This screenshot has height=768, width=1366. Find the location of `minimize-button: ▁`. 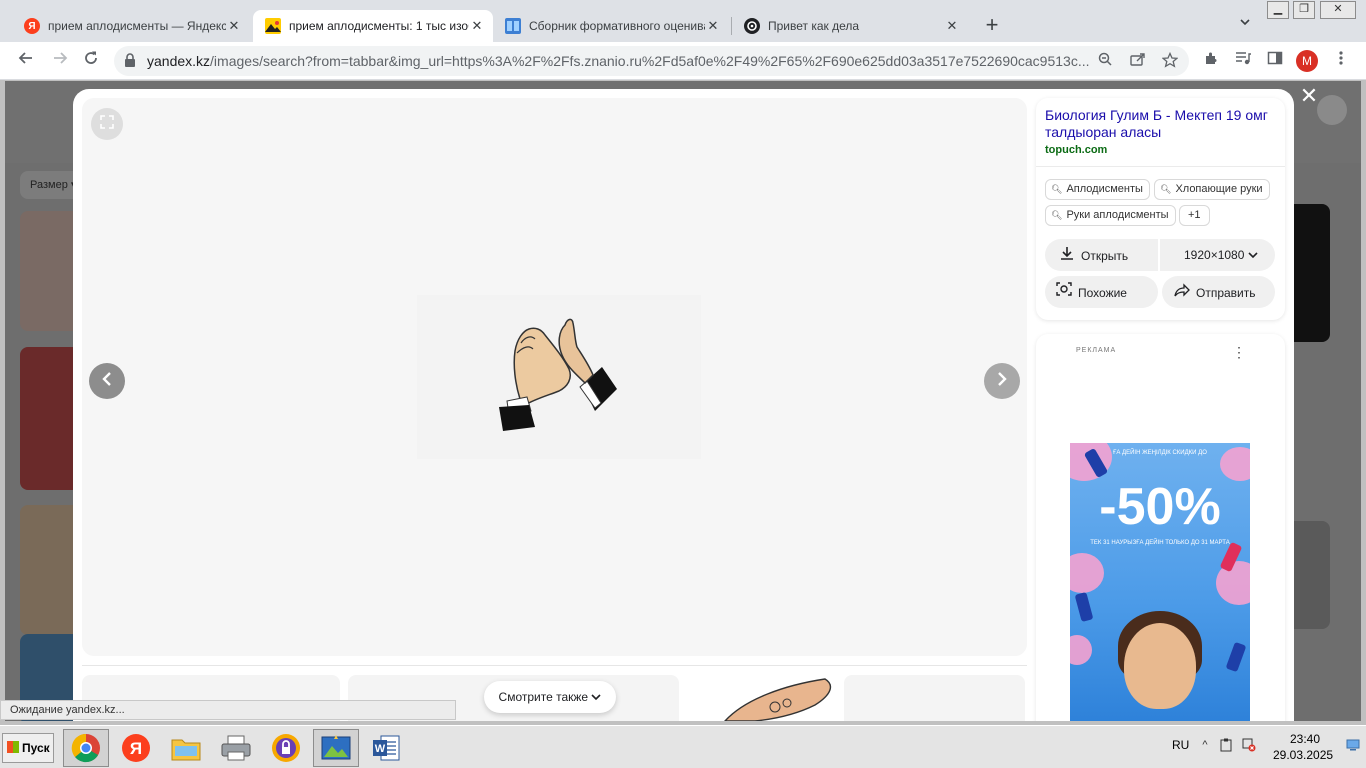

minimize-button: ▁ is located at coordinates (1278, 10).